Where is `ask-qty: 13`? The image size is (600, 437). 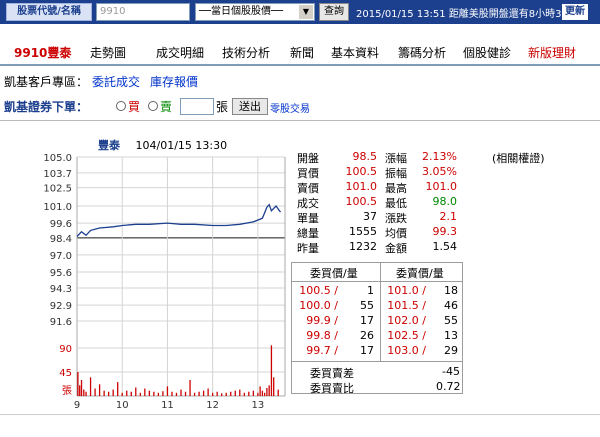
ask-qty: 13 is located at coordinates (451, 335).